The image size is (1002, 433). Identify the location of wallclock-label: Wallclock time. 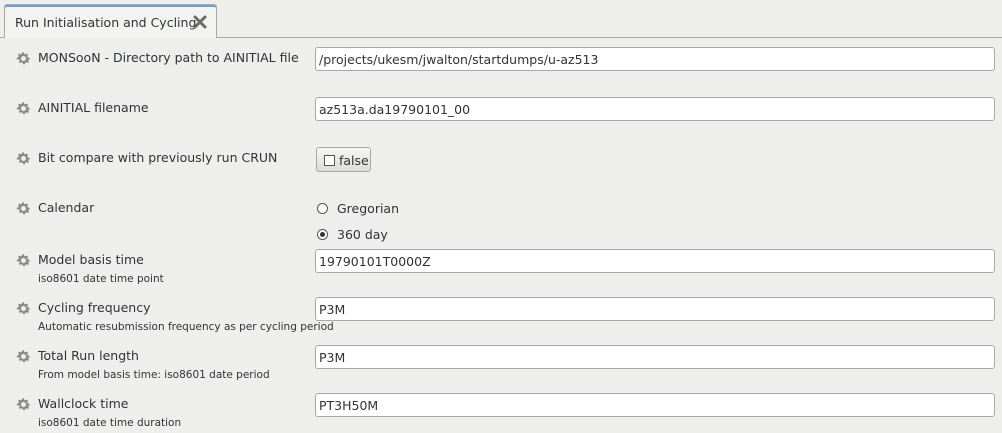
(83, 403).